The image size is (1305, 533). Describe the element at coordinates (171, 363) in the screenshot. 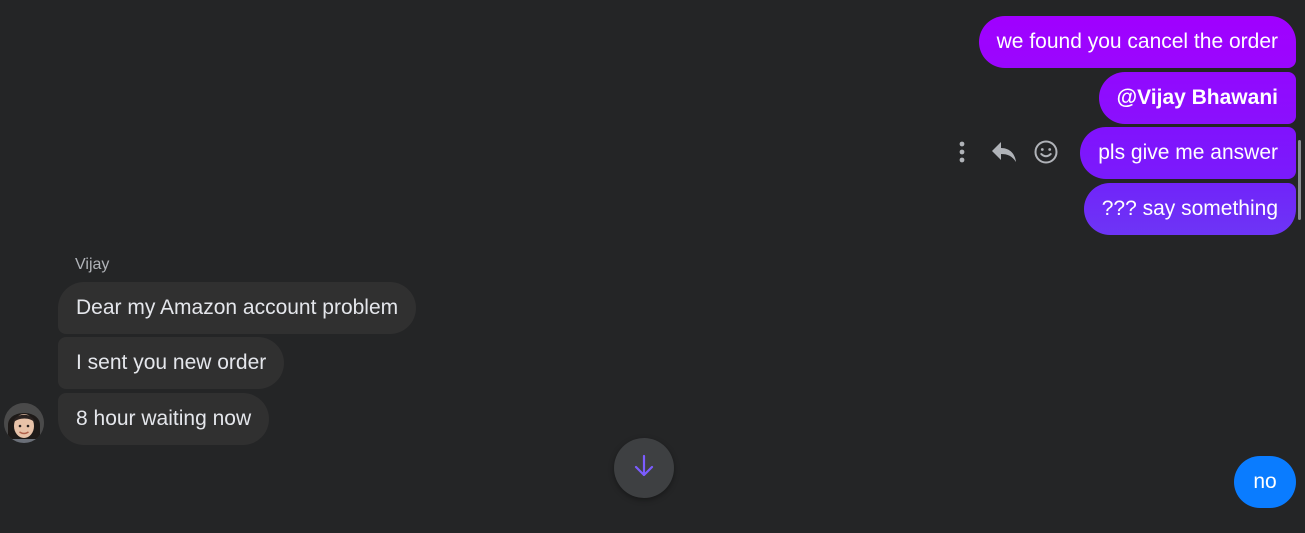

I see `incoming-message: I sent you new order` at that location.